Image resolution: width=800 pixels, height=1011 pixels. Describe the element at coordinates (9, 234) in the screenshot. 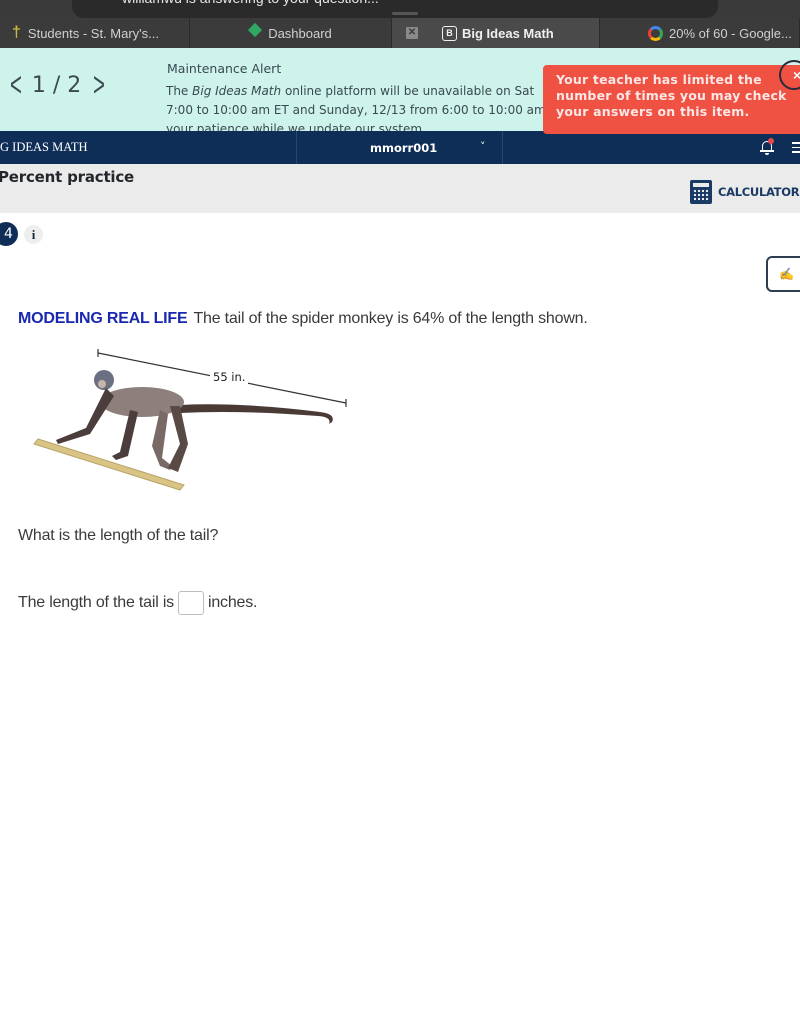

I see `question-number-badge: 4` at that location.